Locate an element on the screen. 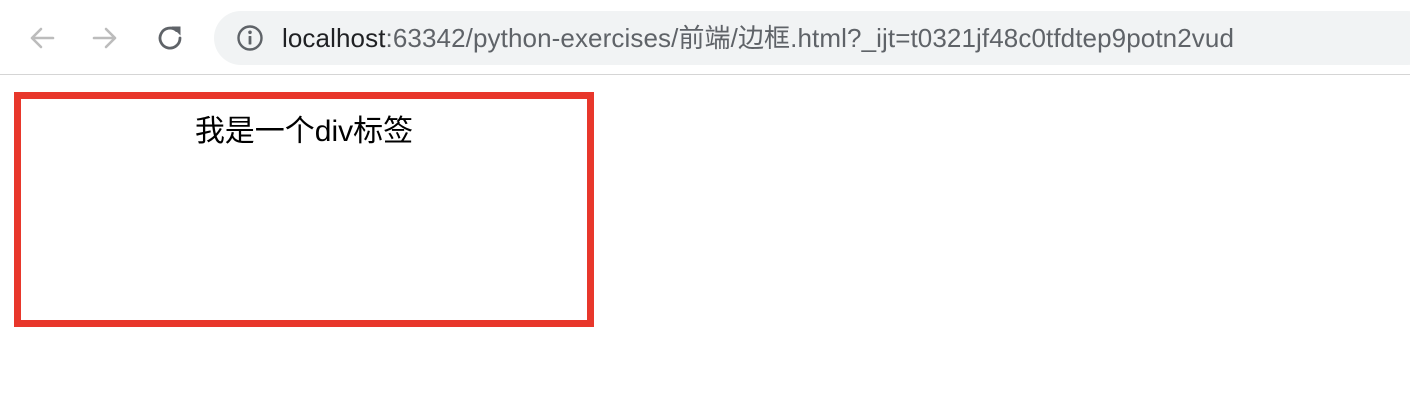 This screenshot has height=408, width=1410. url-host: localhost is located at coordinates (334, 38).